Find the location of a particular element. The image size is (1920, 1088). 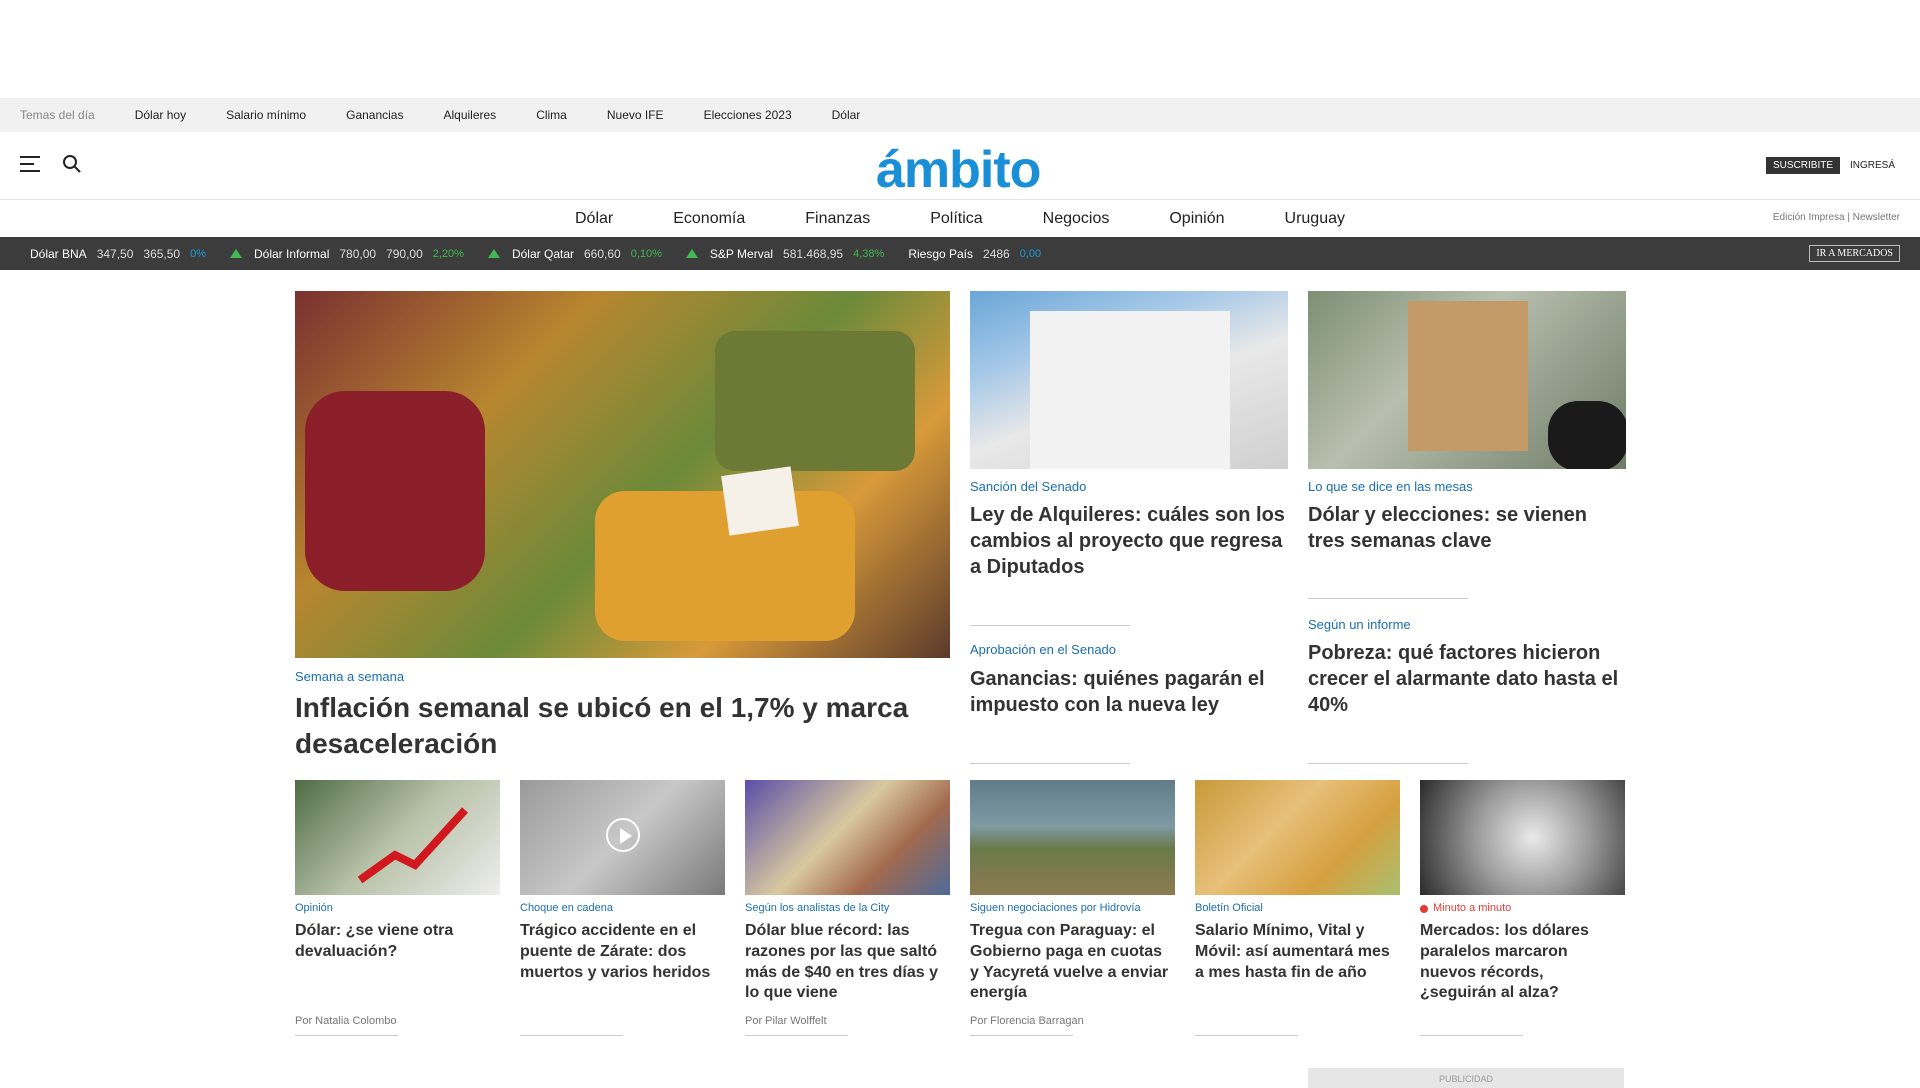

newsletter-link: Newsletter is located at coordinates (1876, 217).